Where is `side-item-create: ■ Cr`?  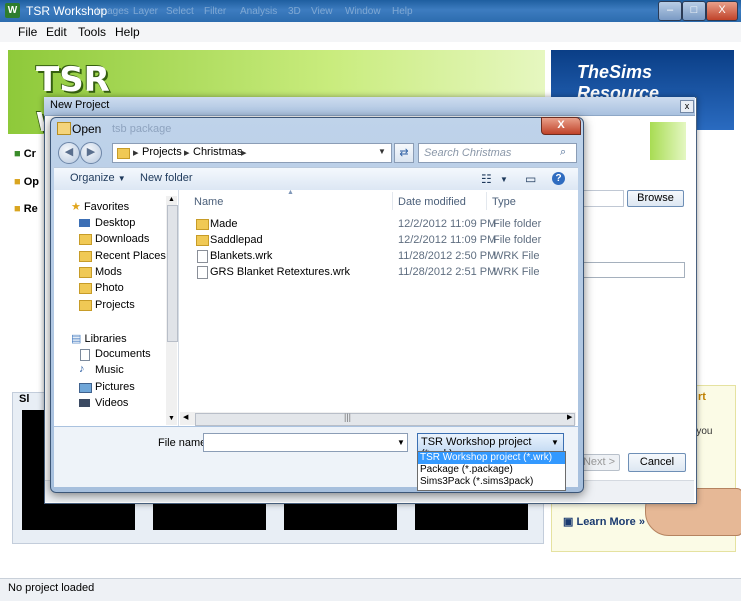
side-item-create: ■ Cr is located at coordinates (25, 154).